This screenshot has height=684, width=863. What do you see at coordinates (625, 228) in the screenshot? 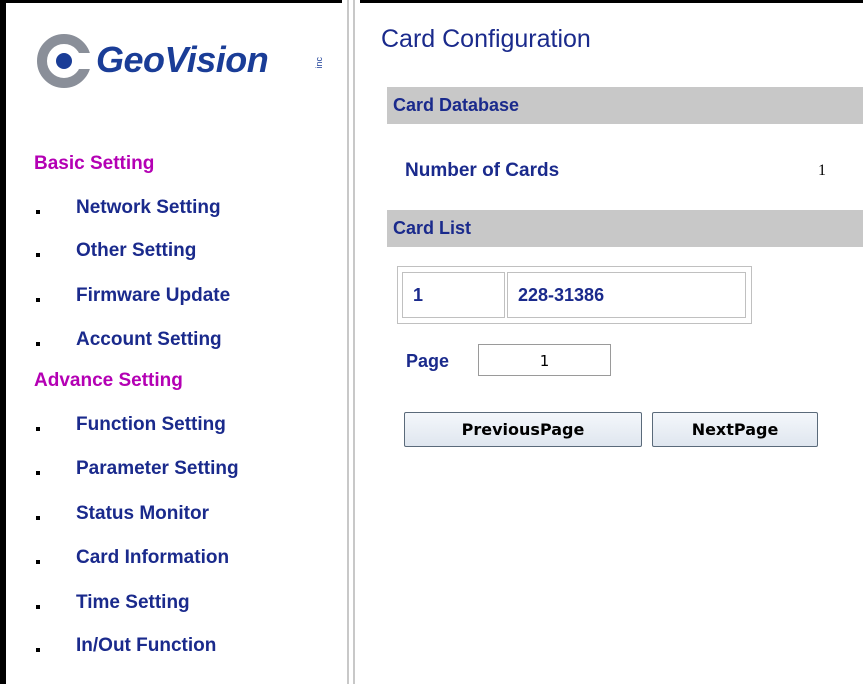
I see `card-list-section: Card List` at bounding box center [625, 228].